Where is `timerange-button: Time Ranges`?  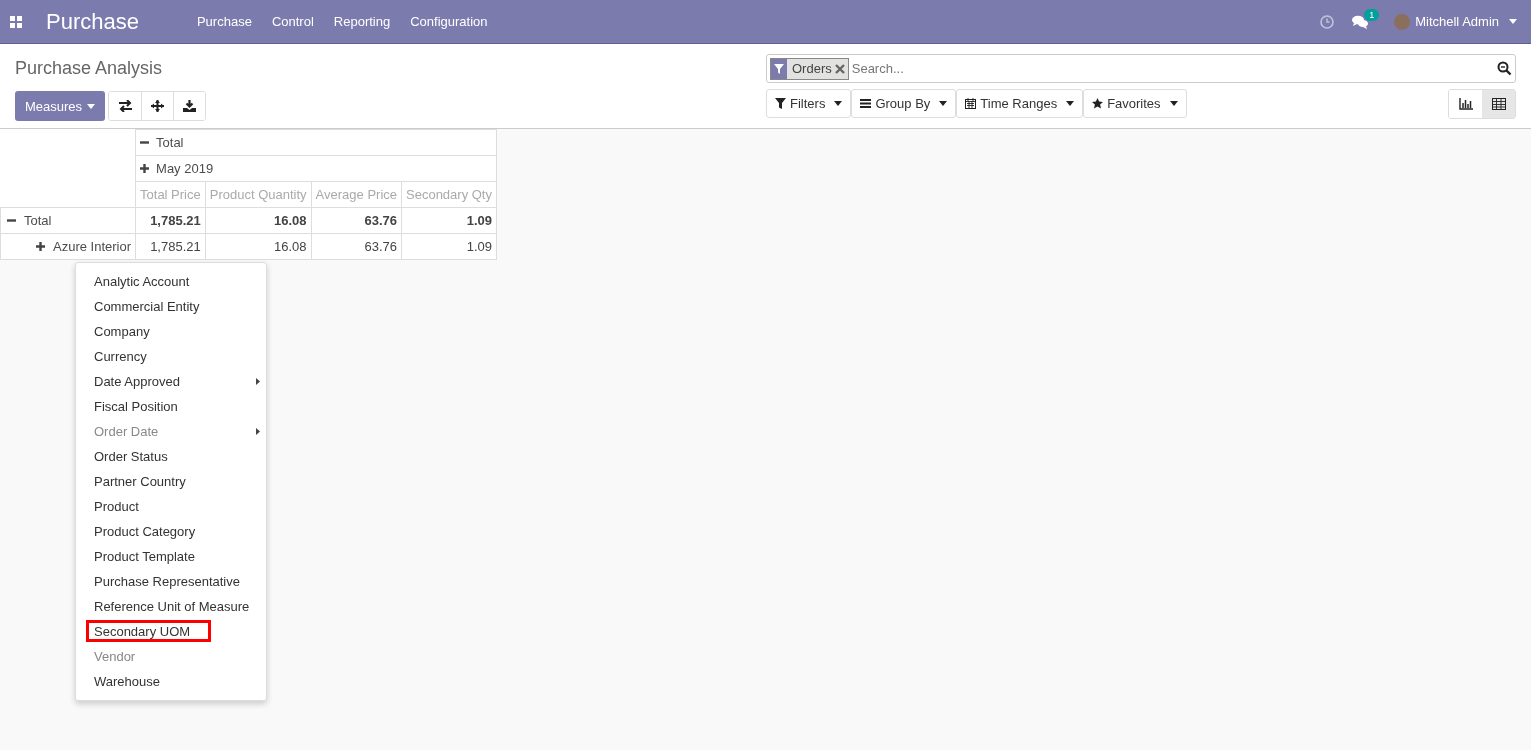
timerange-button: Time Ranges is located at coordinates (1020, 103).